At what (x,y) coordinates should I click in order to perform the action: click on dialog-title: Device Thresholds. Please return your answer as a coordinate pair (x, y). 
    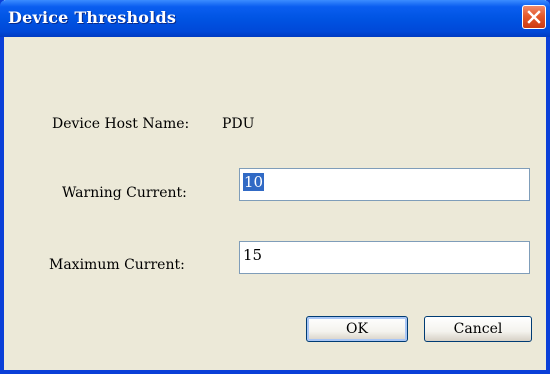
    Looking at the image, I should click on (92, 17).